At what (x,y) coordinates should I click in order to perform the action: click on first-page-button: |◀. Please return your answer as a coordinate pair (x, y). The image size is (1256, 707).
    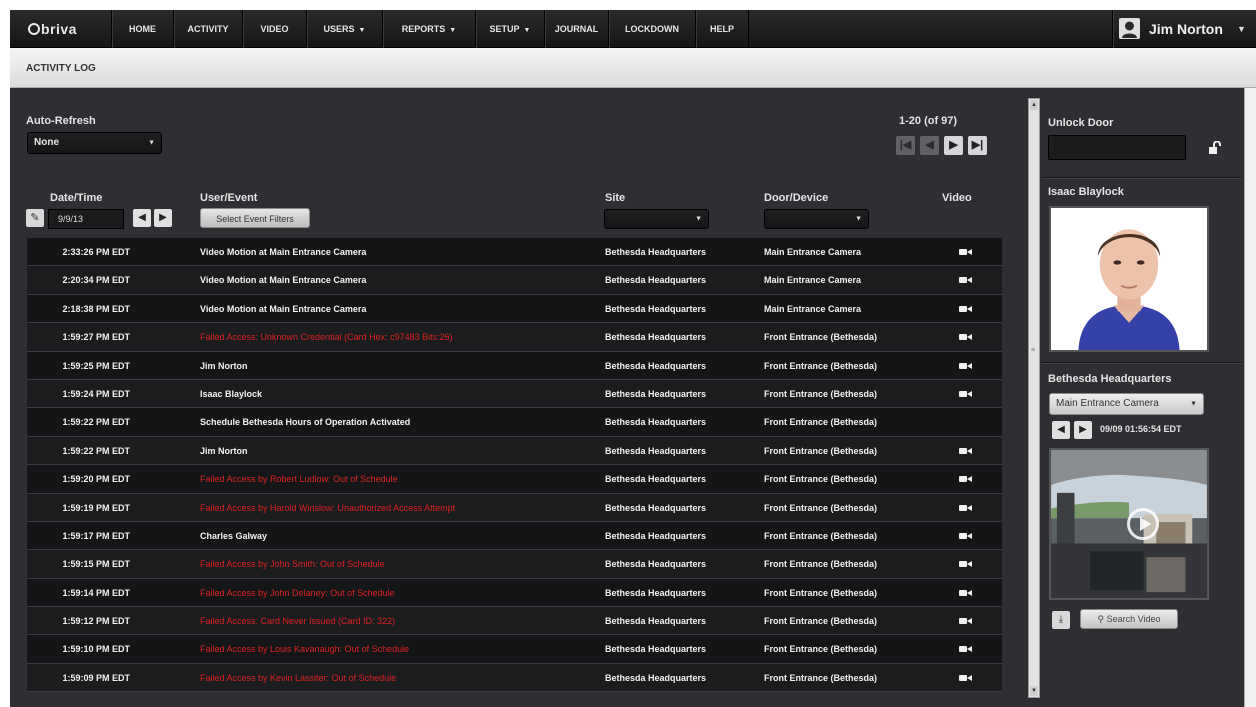
    Looking at the image, I should click on (905, 145).